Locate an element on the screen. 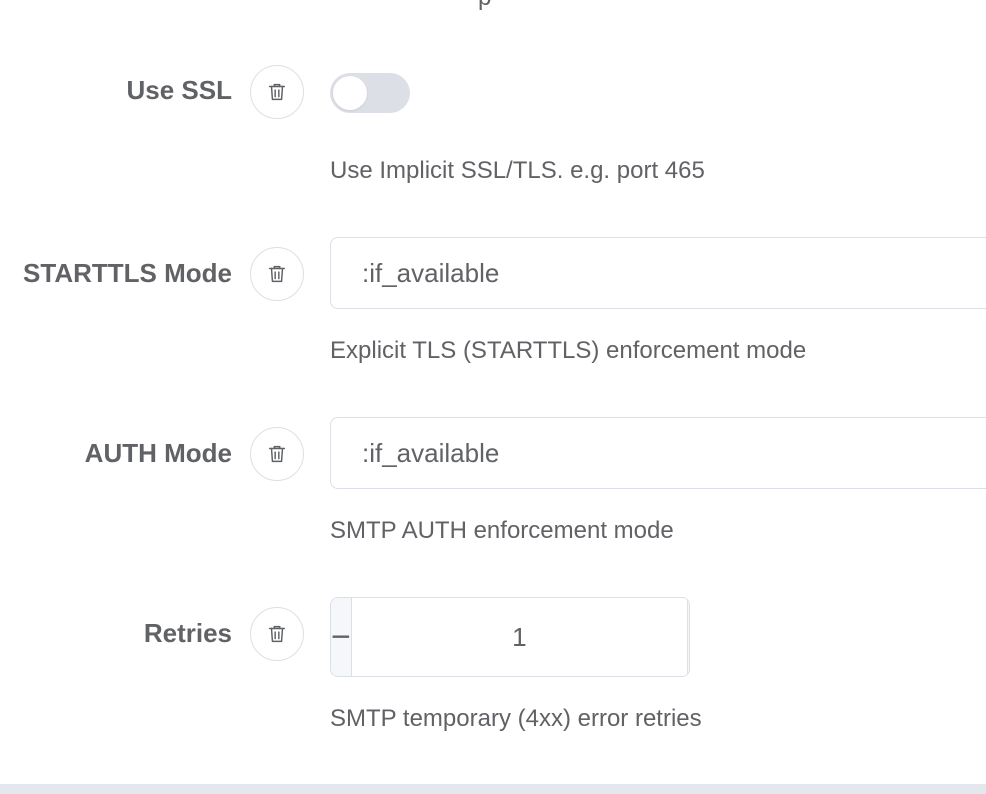 Image resolution: width=986 pixels, height=794 pixels. auth-mode-delete-button is located at coordinates (277, 454).